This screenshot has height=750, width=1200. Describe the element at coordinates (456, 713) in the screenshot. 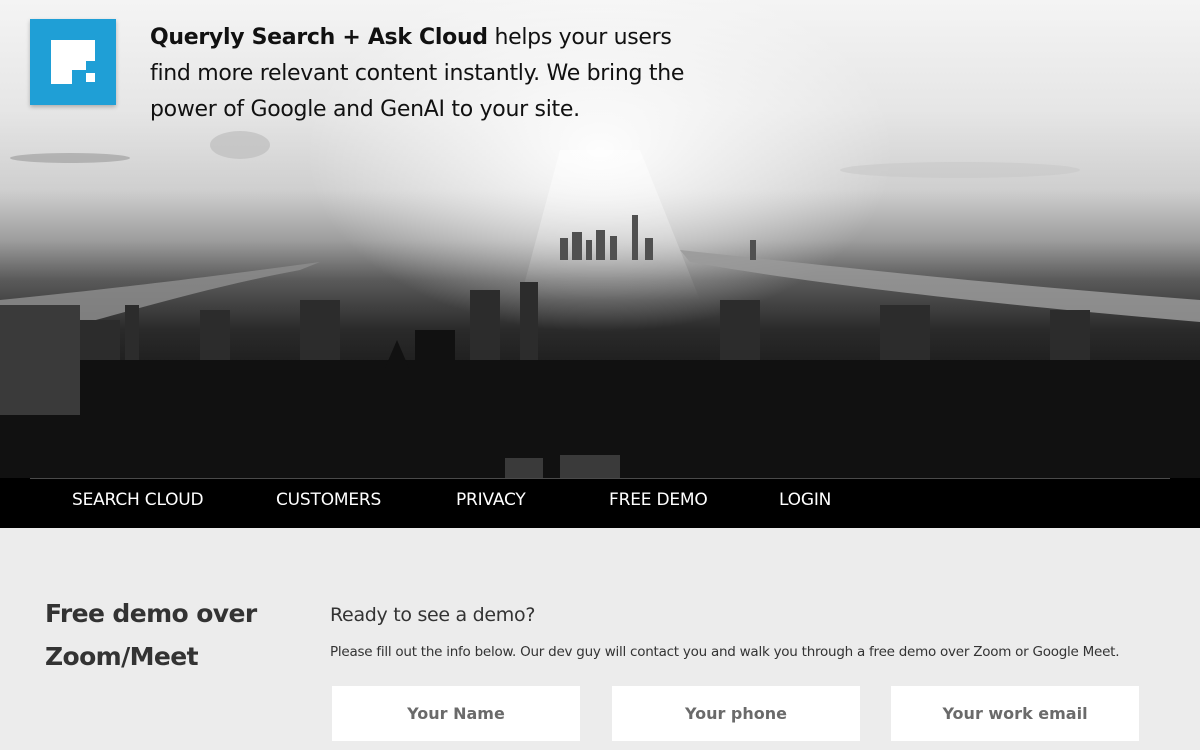

I see `name-input` at that location.